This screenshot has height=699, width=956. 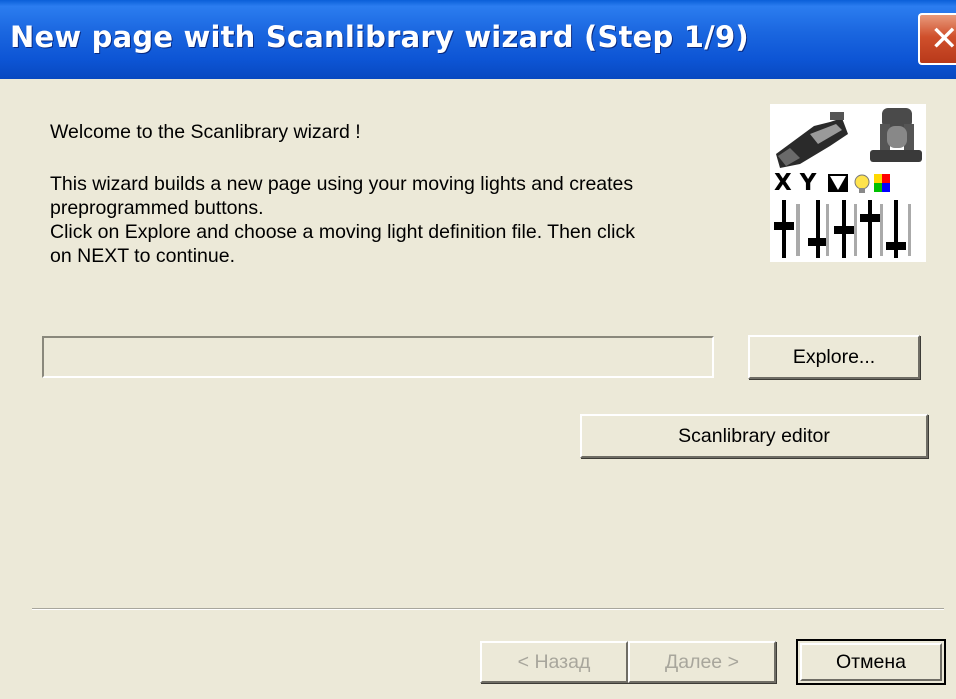 What do you see at coordinates (943, 39) in the screenshot?
I see `close-icon: ✕` at bounding box center [943, 39].